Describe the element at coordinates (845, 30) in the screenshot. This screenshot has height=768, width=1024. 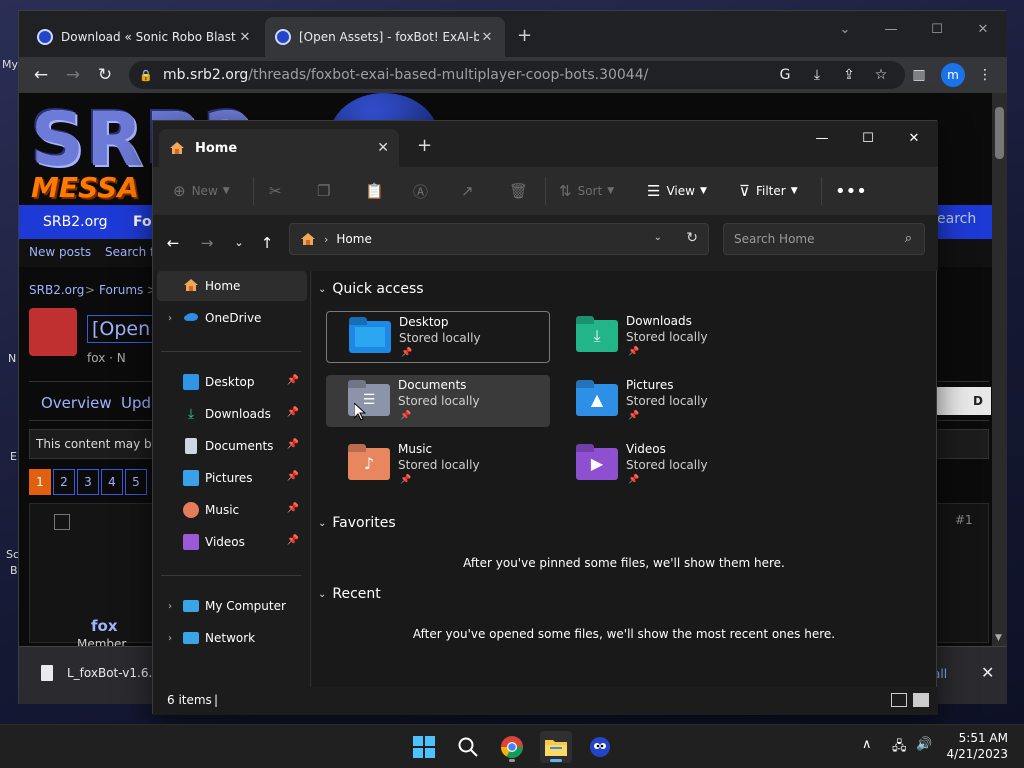
I see `chrome-tab-search-icon: ⌄` at that location.